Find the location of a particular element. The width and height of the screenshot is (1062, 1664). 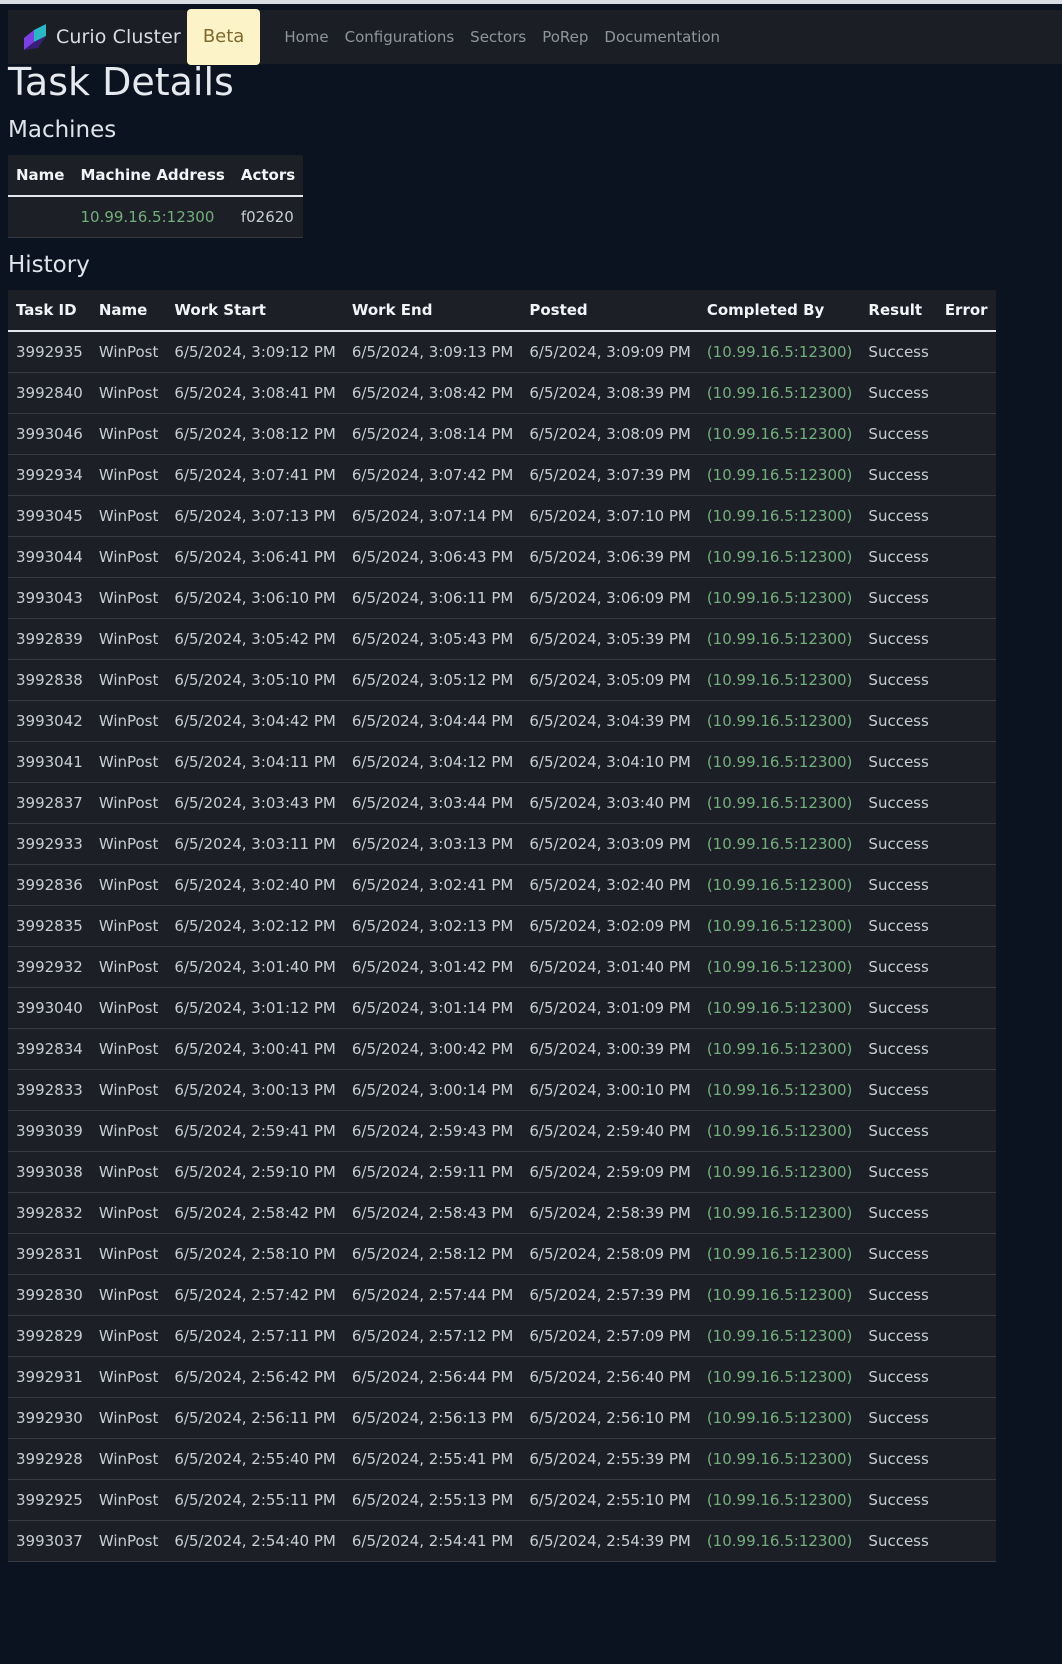

history-posted: 6/5/2024, 2:57:09 PM is located at coordinates (610, 1336).